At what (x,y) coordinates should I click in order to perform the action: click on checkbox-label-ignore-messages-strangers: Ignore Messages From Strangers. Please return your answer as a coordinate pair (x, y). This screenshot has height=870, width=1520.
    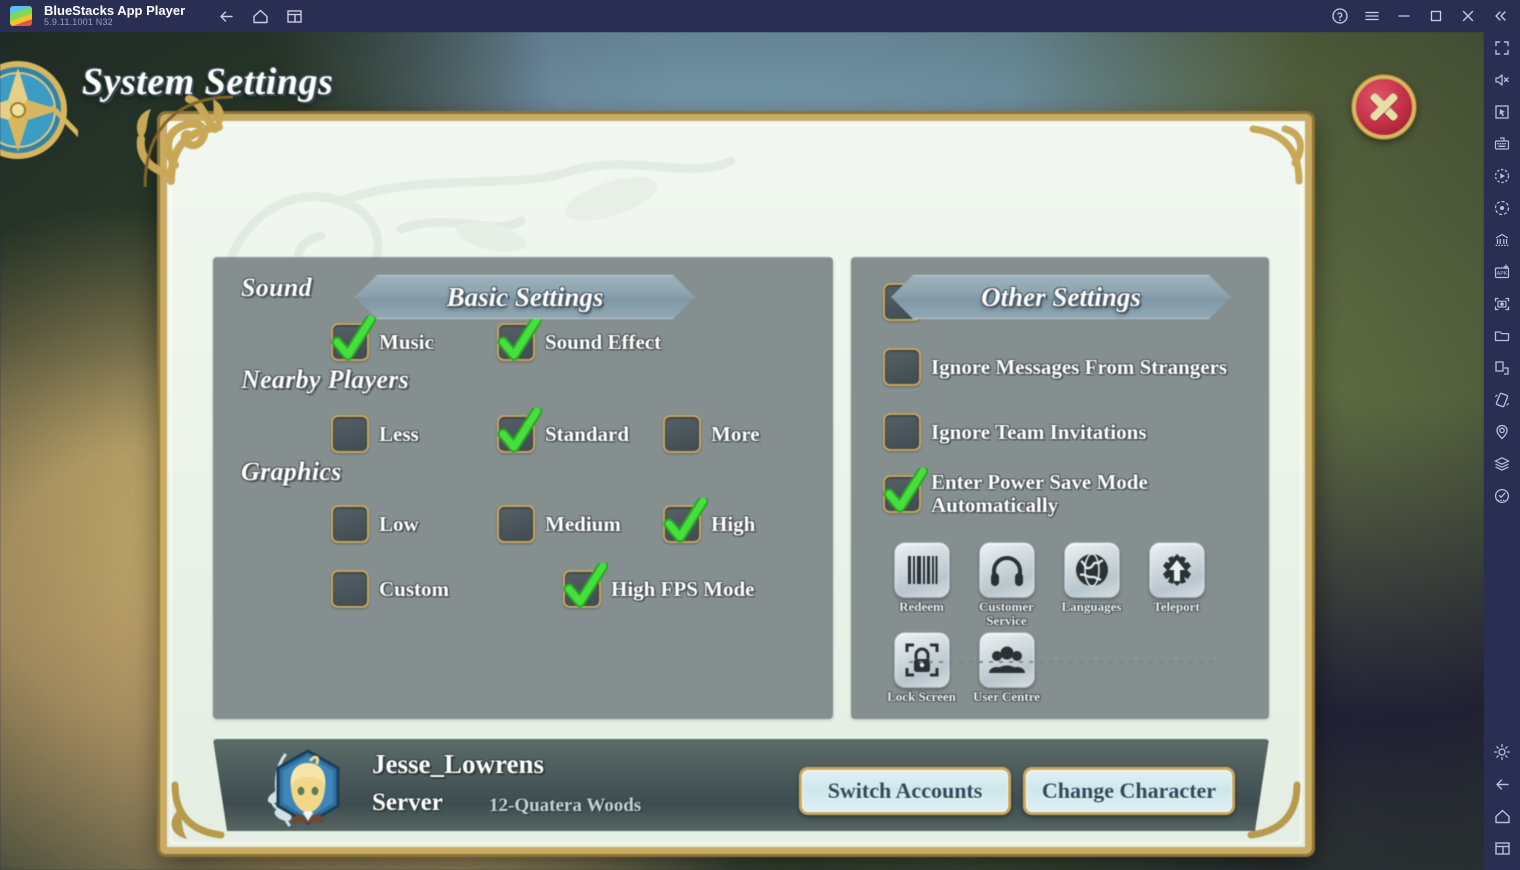
    Looking at the image, I should click on (1079, 366).